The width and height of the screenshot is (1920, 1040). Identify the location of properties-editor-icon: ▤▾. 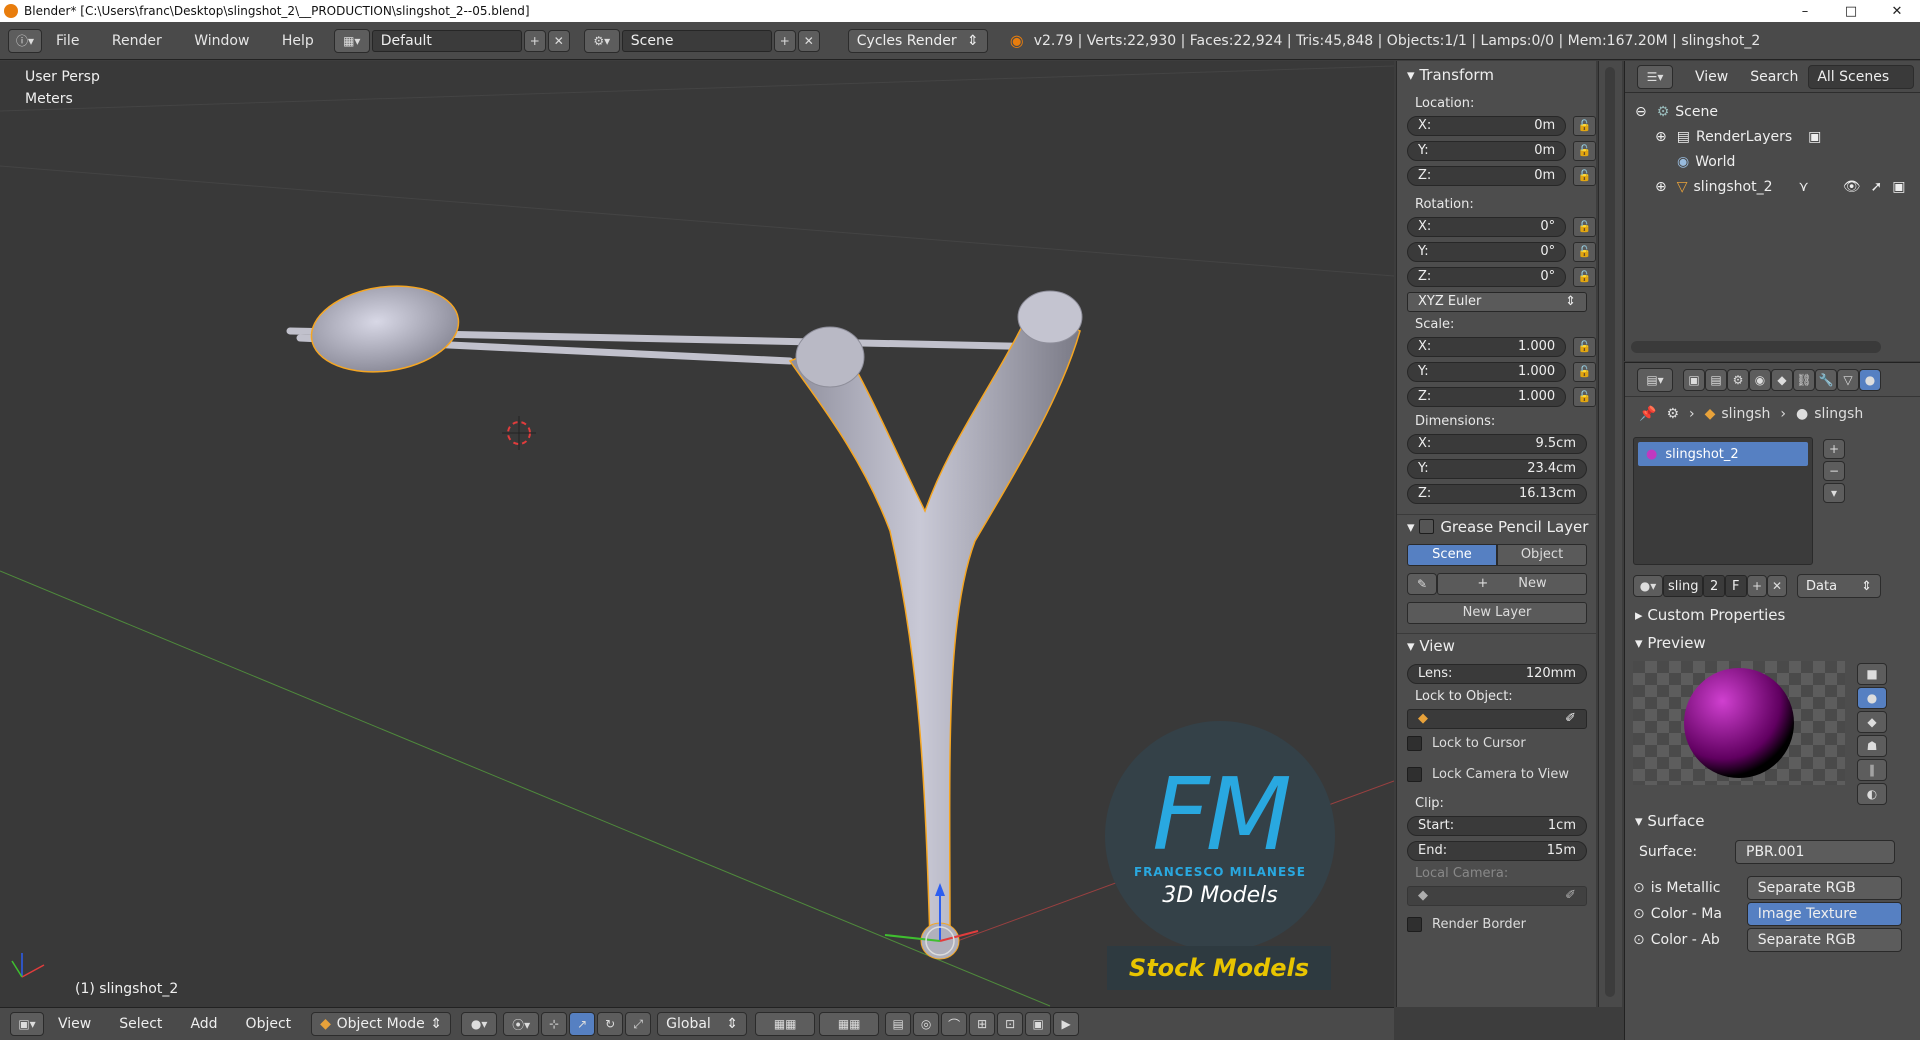
(1655, 379).